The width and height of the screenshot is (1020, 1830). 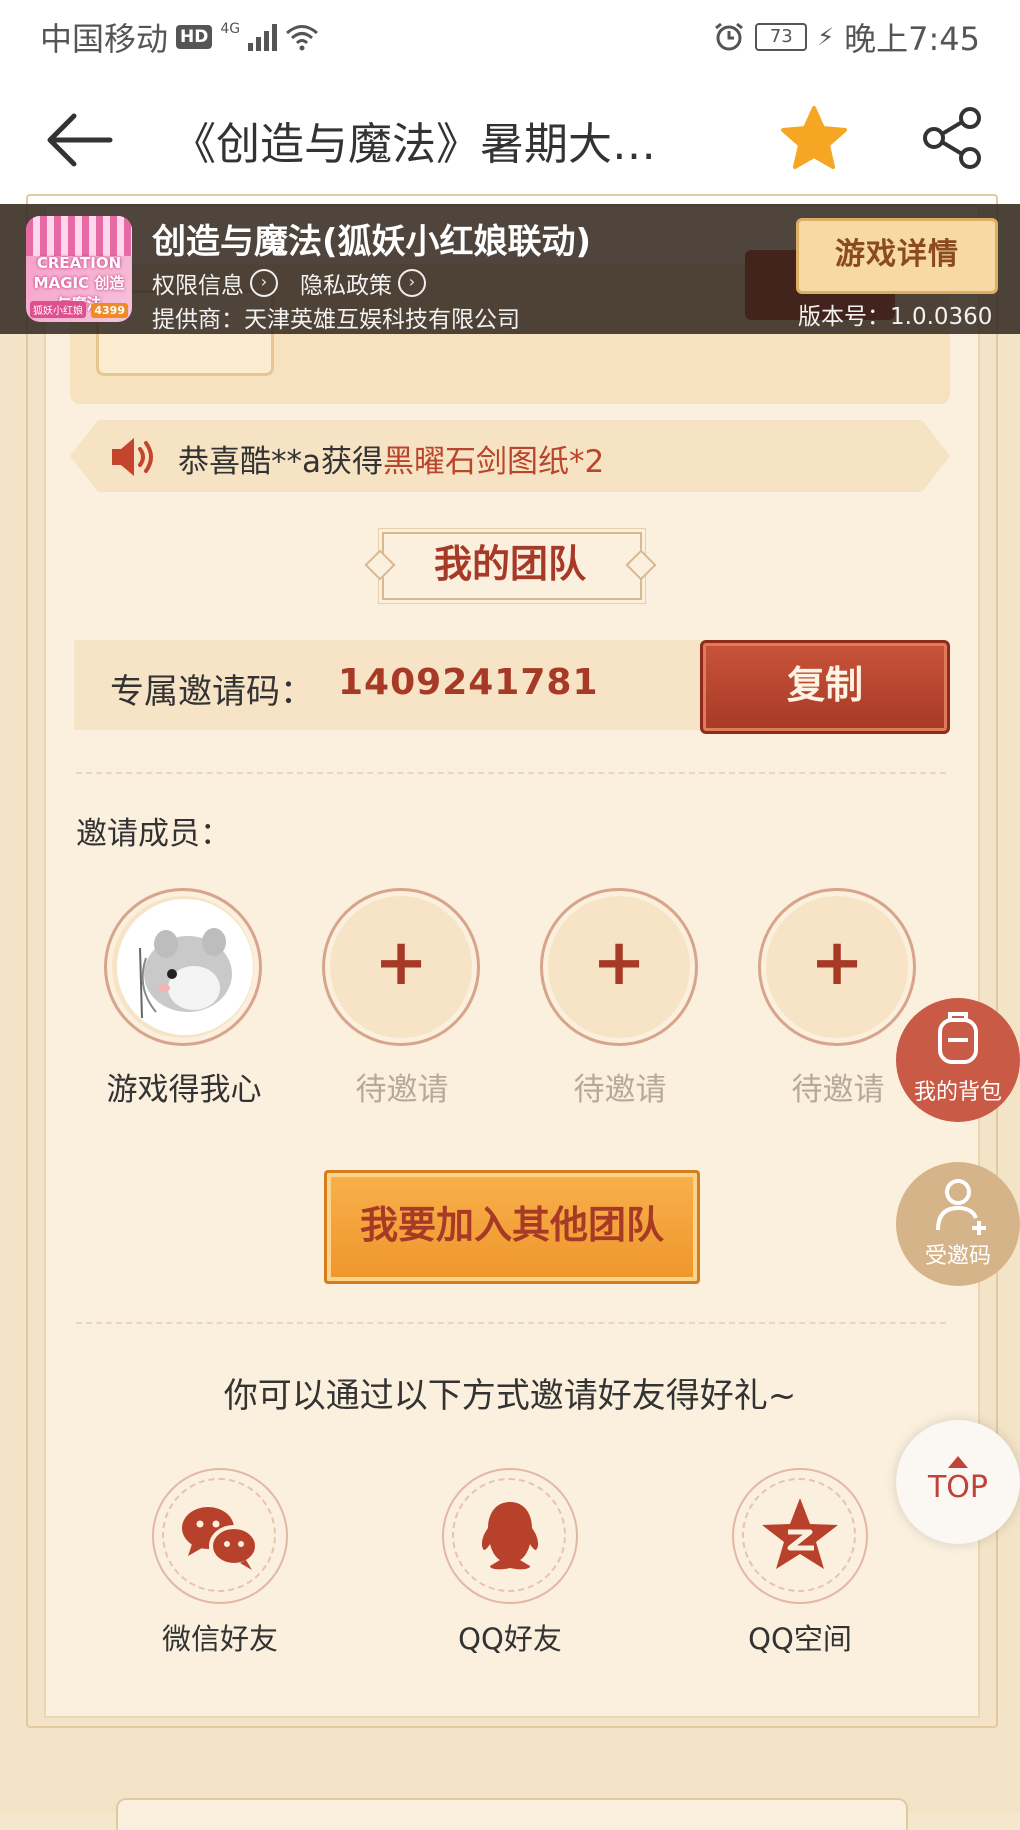 What do you see at coordinates (826, 37) in the screenshot?
I see `charging-icon: ⚡` at bounding box center [826, 37].